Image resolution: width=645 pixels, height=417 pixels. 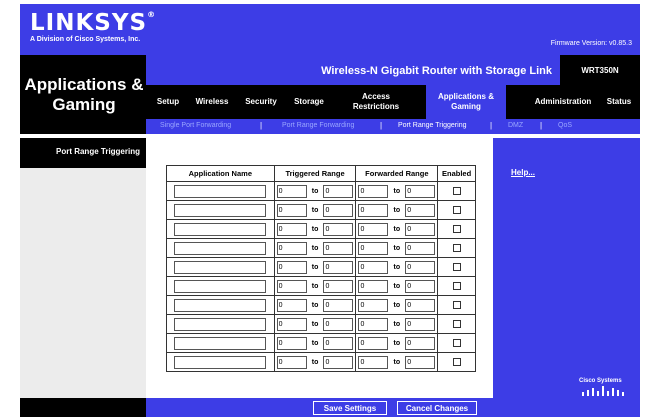 What do you see at coordinates (350, 408) in the screenshot?
I see `save-settings-button: Save Settings` at bounding box center [350, 408].